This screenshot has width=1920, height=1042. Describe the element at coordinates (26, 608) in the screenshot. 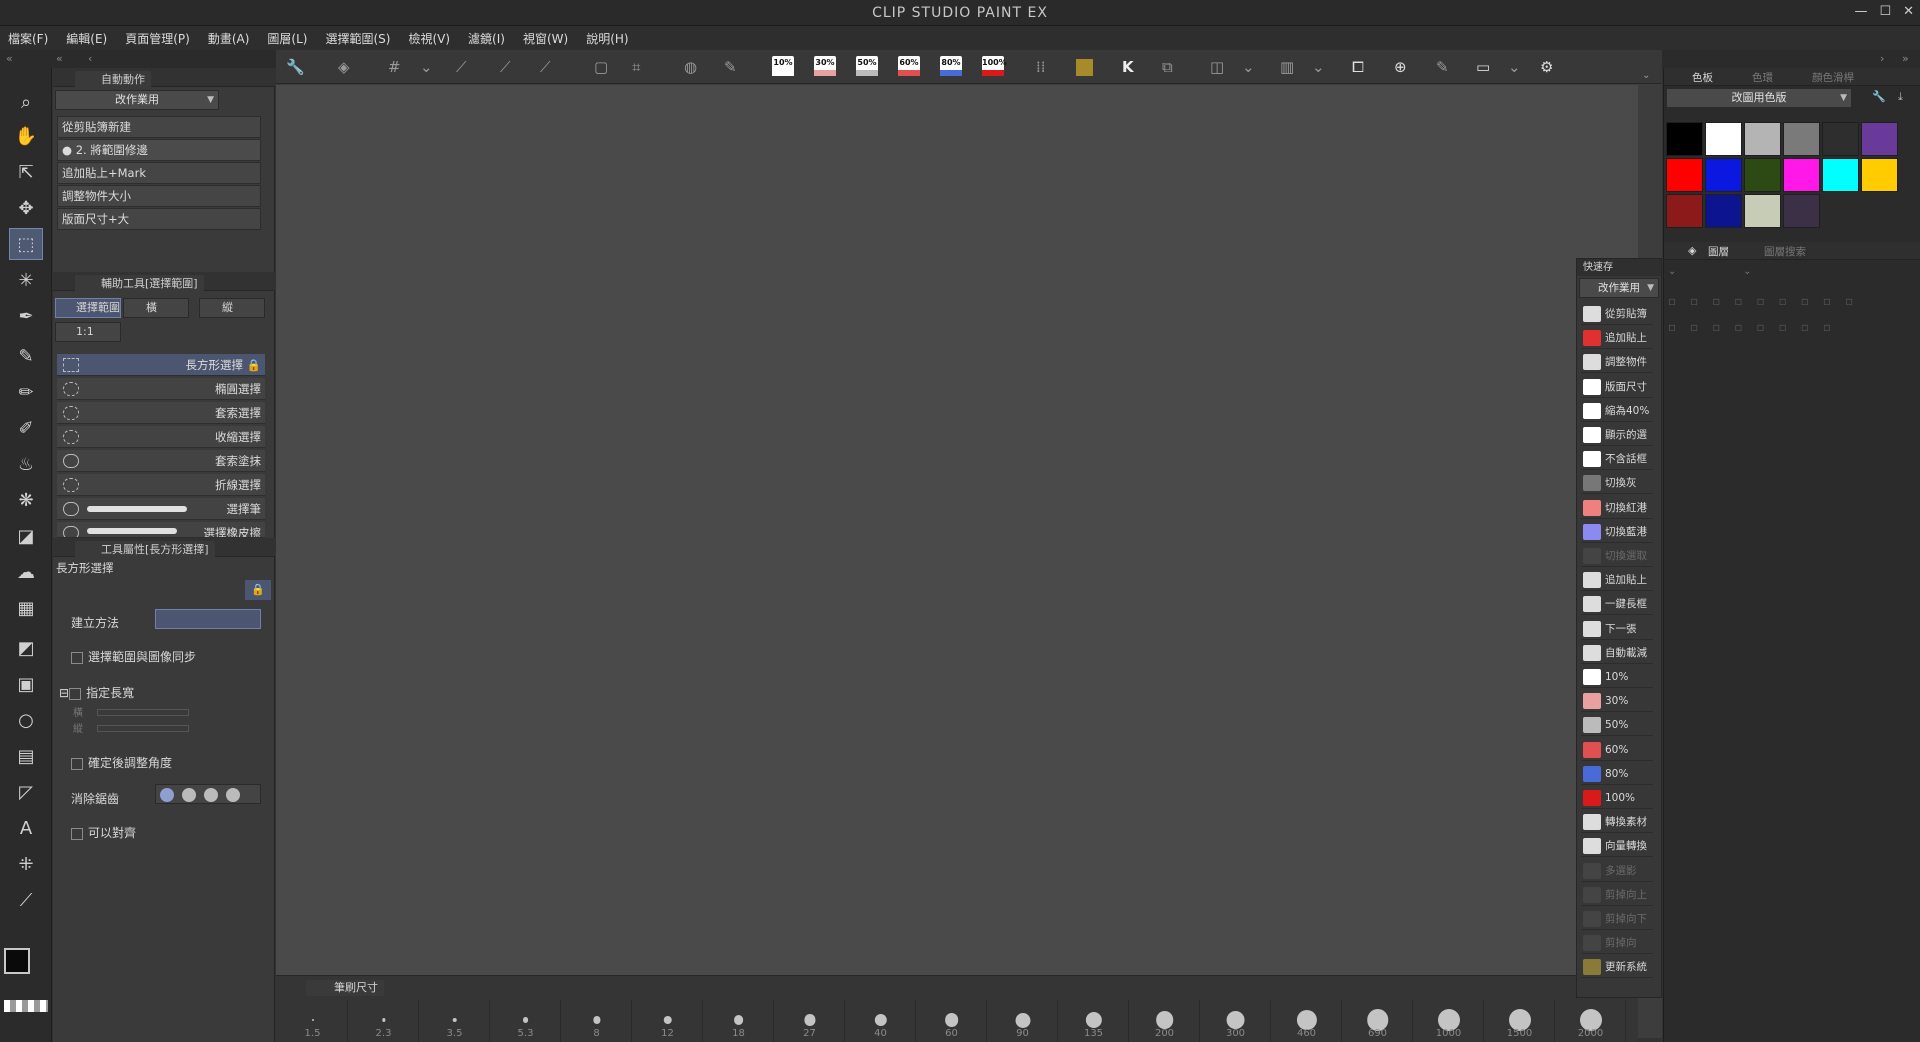

I see `grid-icon: ▦` at that location.